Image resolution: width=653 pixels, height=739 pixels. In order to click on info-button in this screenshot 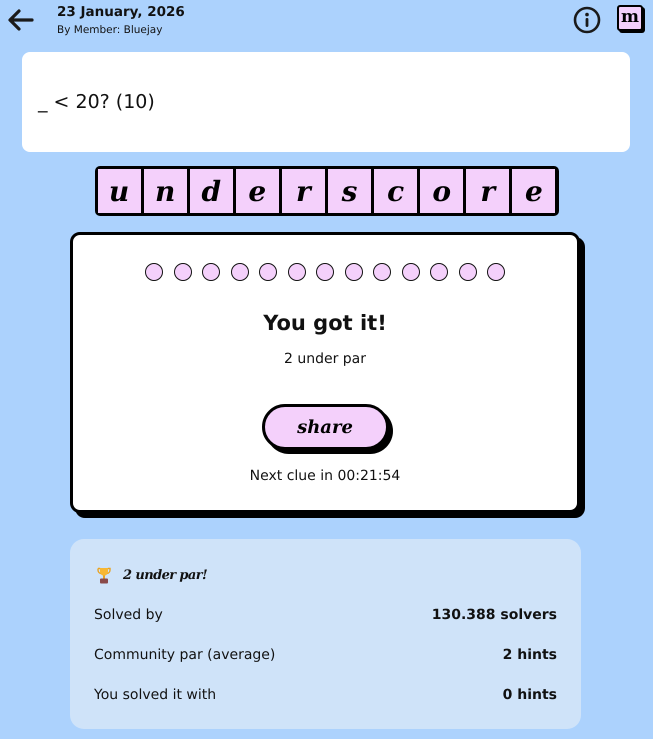, I will do `click(587, 20)`.